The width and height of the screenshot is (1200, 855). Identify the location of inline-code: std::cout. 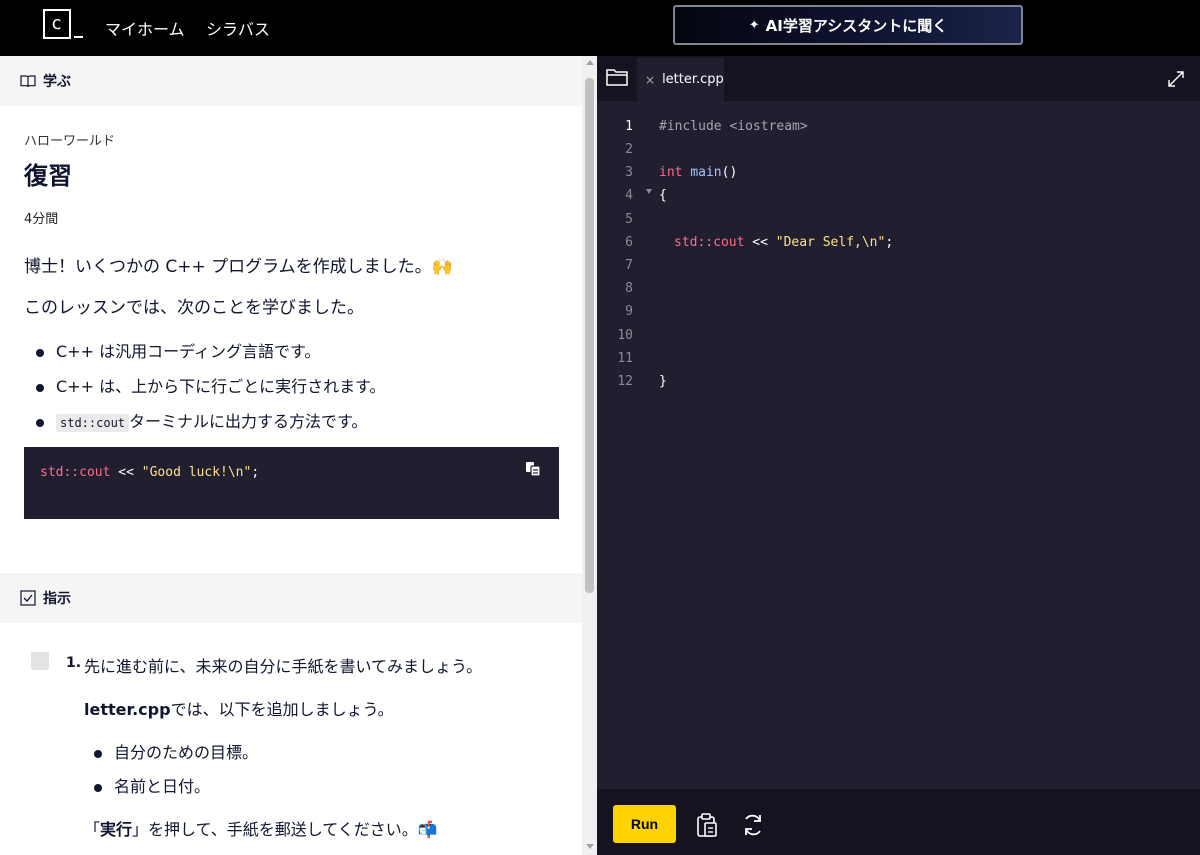
(93, 423).